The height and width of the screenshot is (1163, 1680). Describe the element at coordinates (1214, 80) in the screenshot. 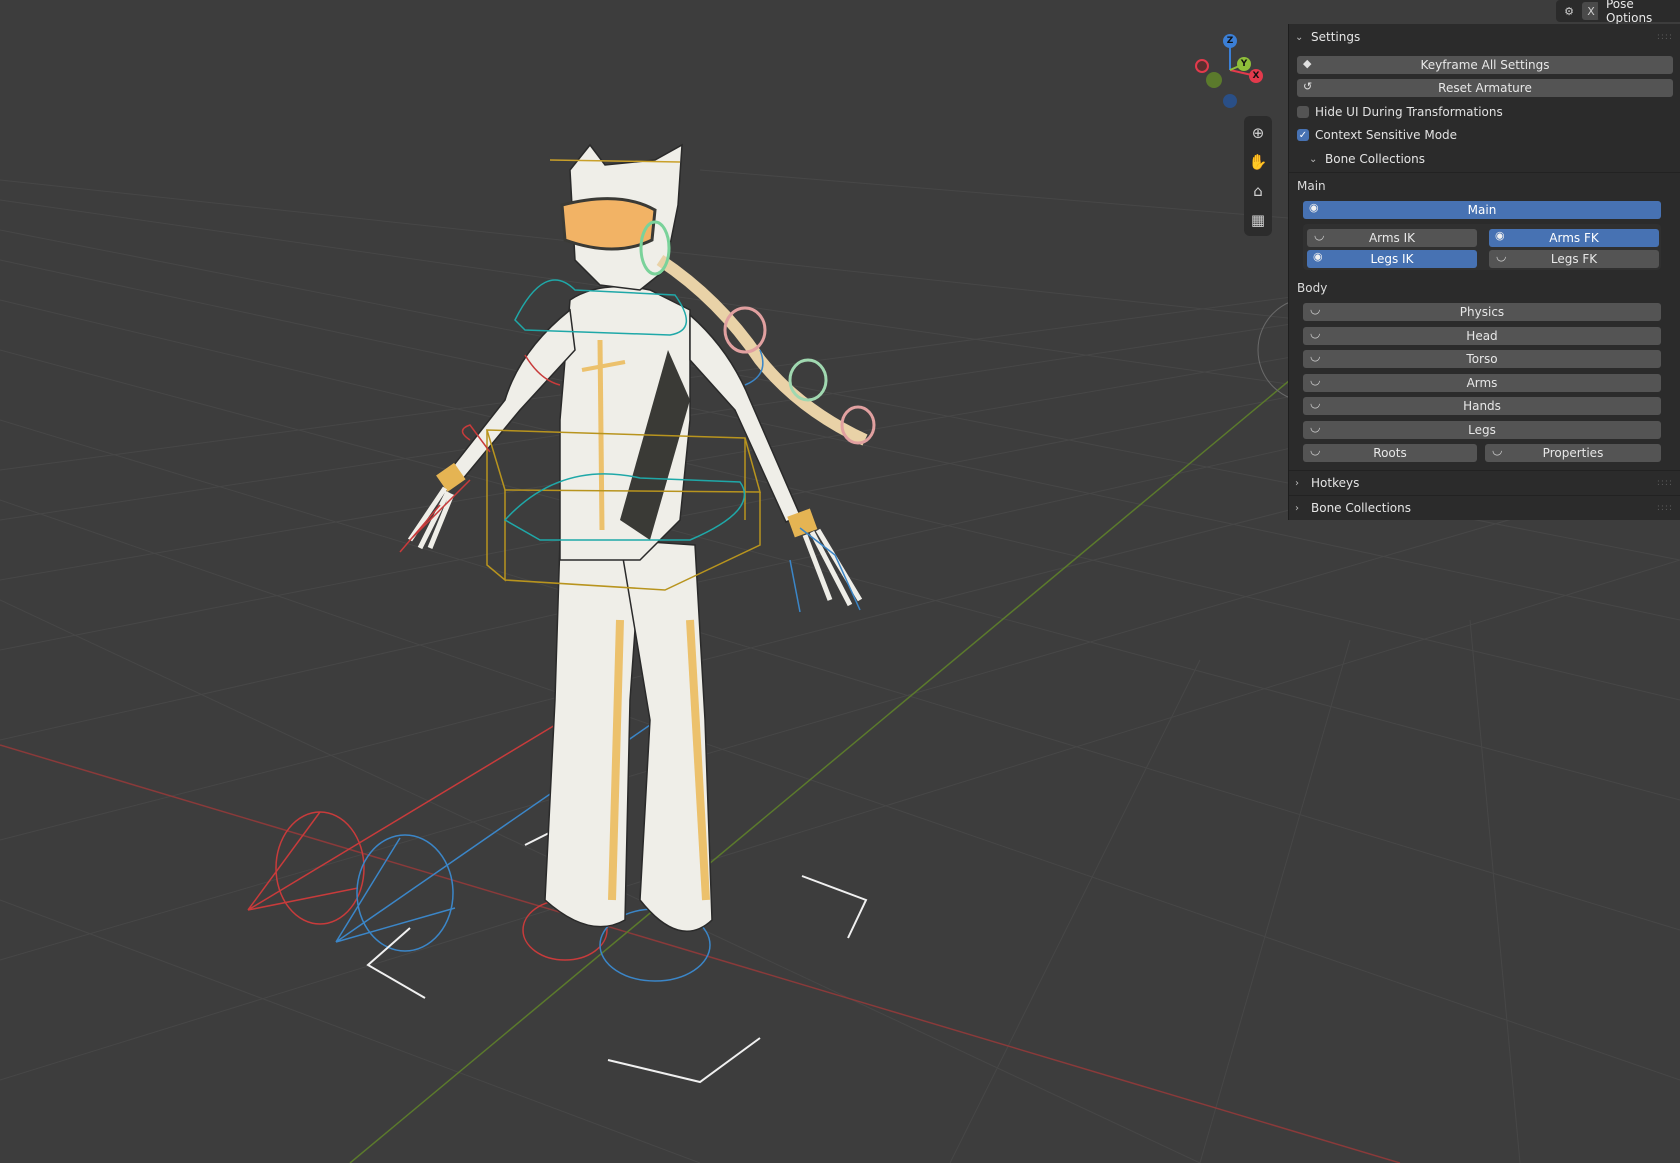

I see `gizmo-neg-y-axis` at that location.